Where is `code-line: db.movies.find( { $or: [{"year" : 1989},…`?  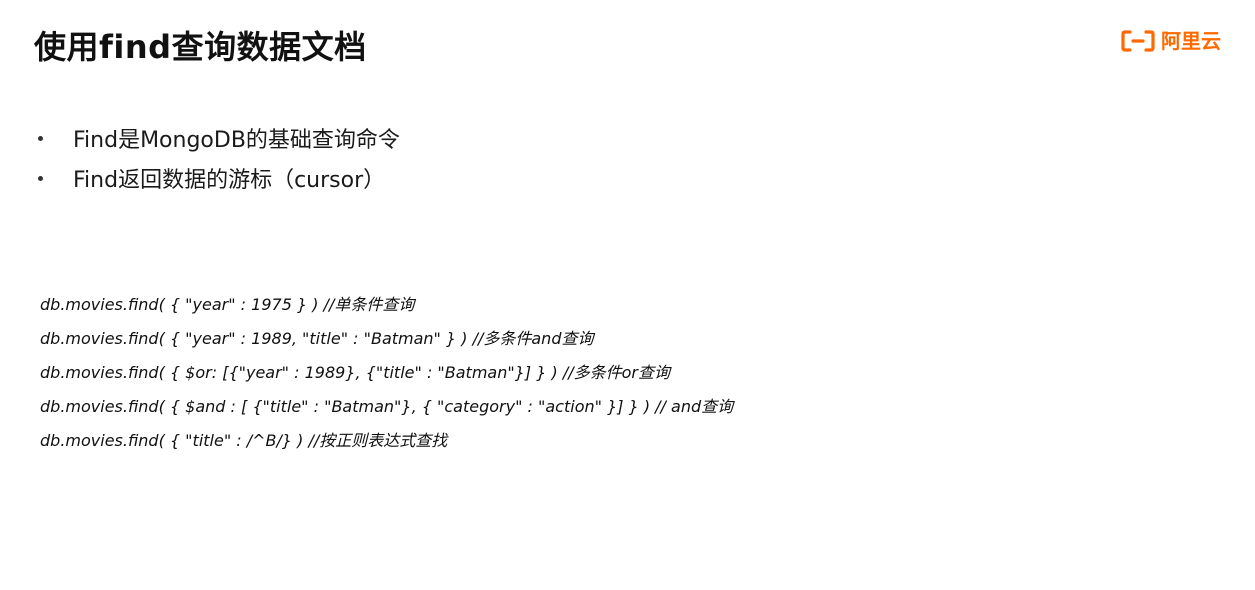 code-line: db.movies.find( { $or: [{"year" : 1989},… is located at coordinates (355, 372).